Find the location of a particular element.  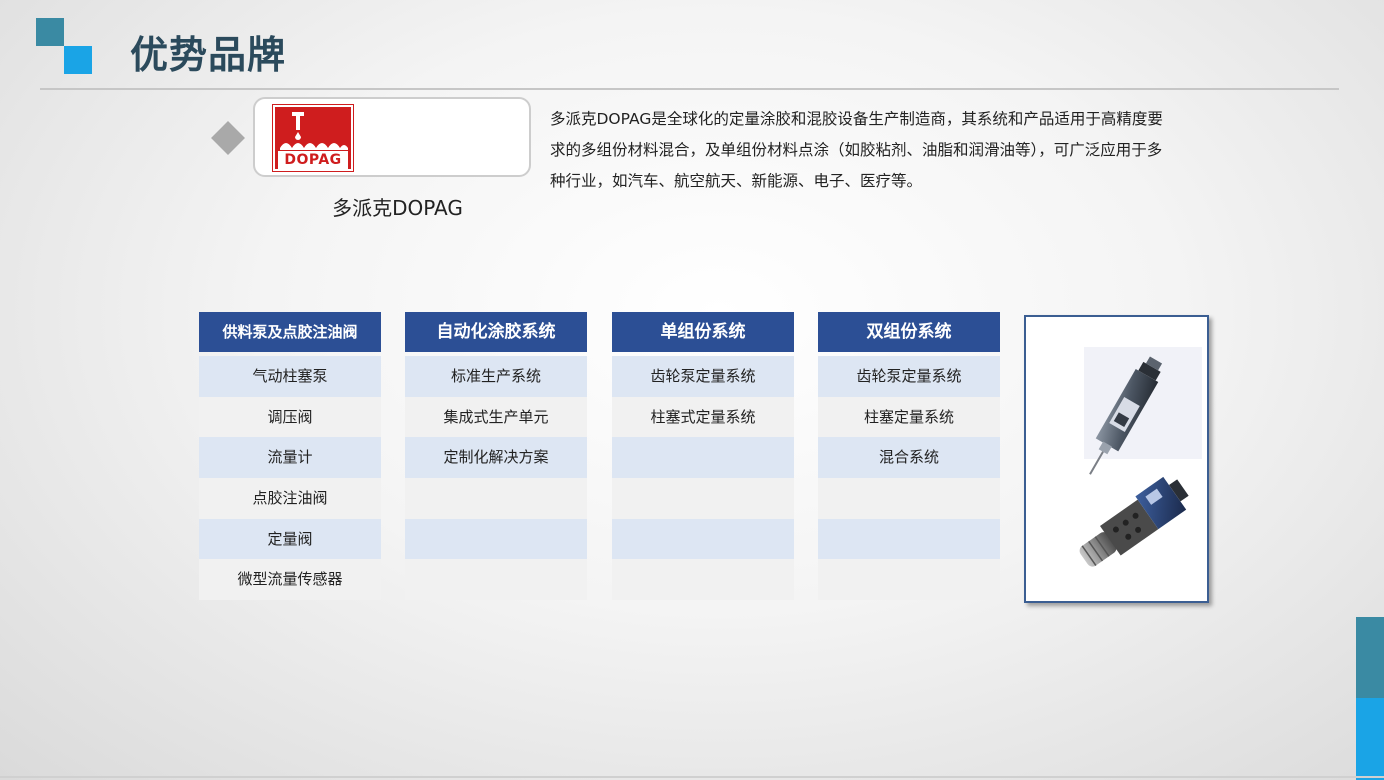

page-title: 优势品牌 is located at coordinates (208, 55).